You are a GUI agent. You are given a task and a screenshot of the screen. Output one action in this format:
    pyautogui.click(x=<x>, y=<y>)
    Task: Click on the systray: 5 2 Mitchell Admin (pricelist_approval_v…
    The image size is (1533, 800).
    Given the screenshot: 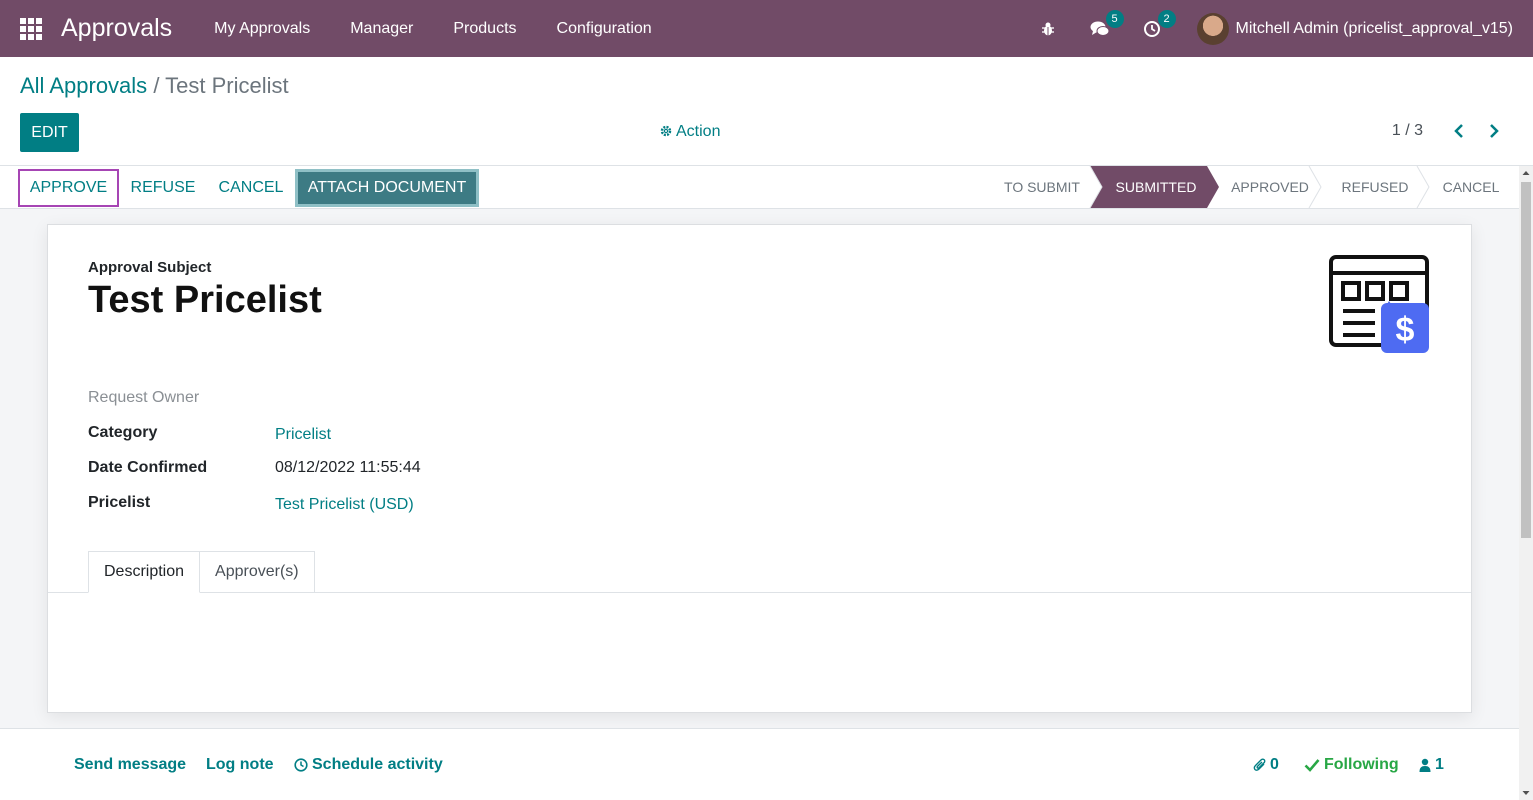 What is the action you would take?
    pyautogui.click(x=1283, y=28)
    